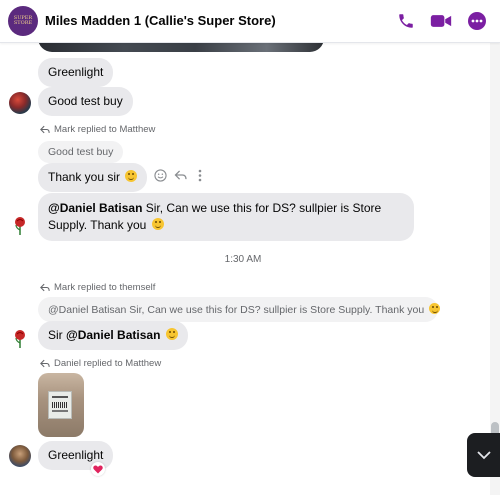 The image size is (500, 495). What do you see at coordinates (84, 177) in the screenshot?
I see `message-text: Thank you sir` at bounding box center [84, 177].